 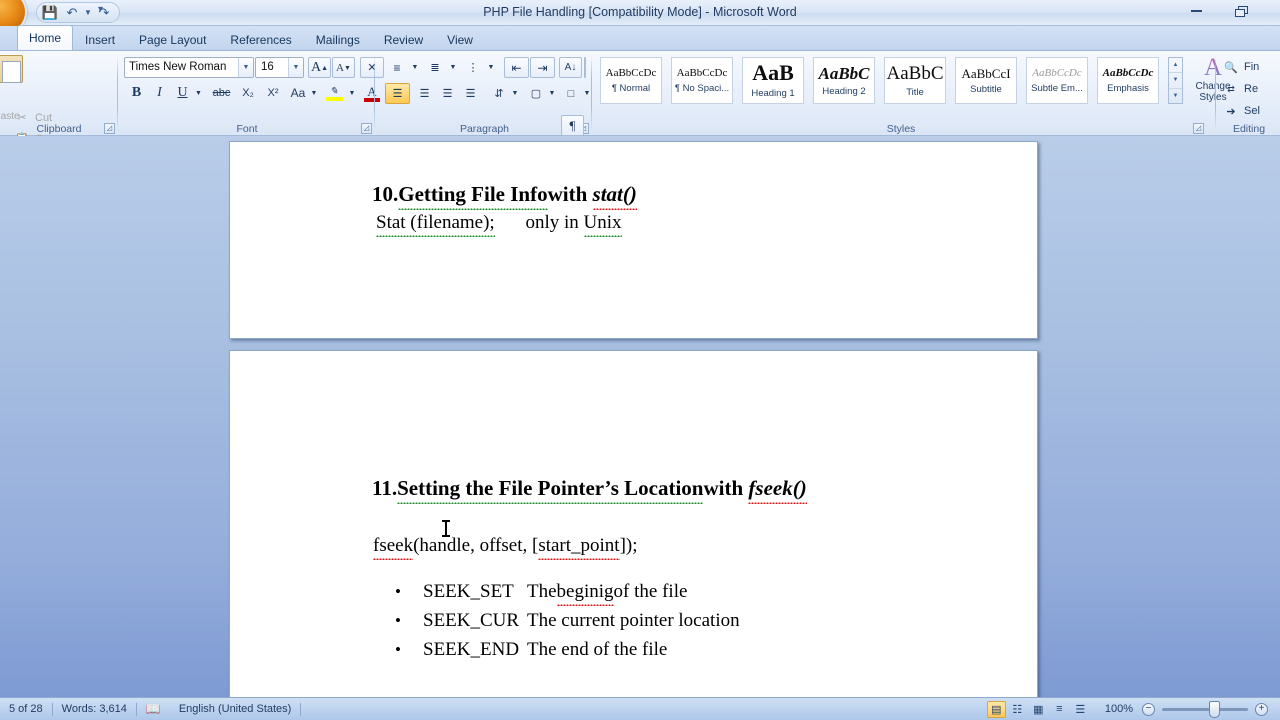 I want to click on zoom-slider-track, so click(x=1205, y=709).